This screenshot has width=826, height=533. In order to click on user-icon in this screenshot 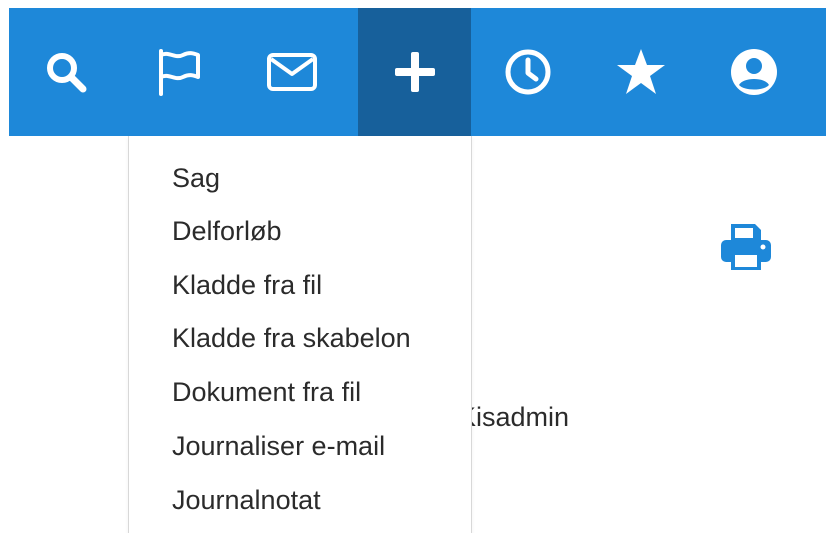, I will do `click(754, 72)`.